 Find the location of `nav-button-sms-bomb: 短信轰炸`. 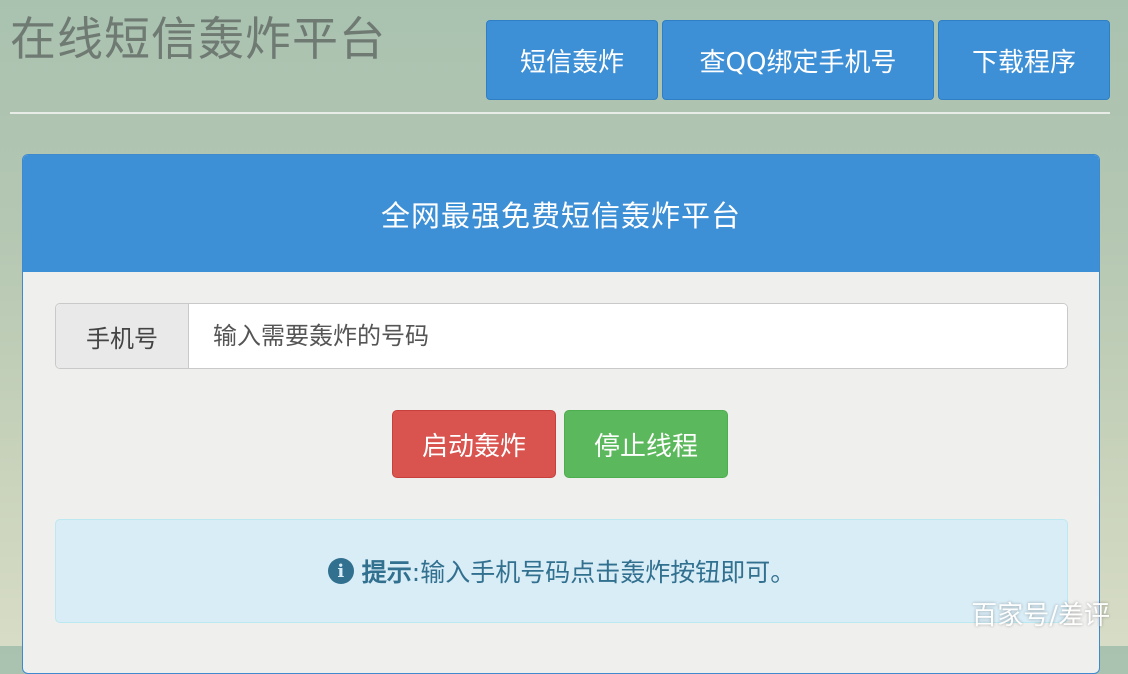

nav-button-sms-bomb: 短信轰炸 is located at coordinates (572, 60).